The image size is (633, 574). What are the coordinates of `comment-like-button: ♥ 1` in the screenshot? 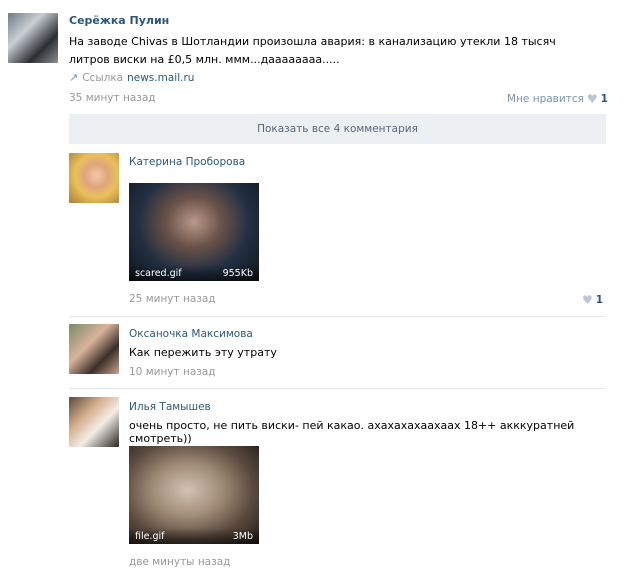 It's located at (592, 300).